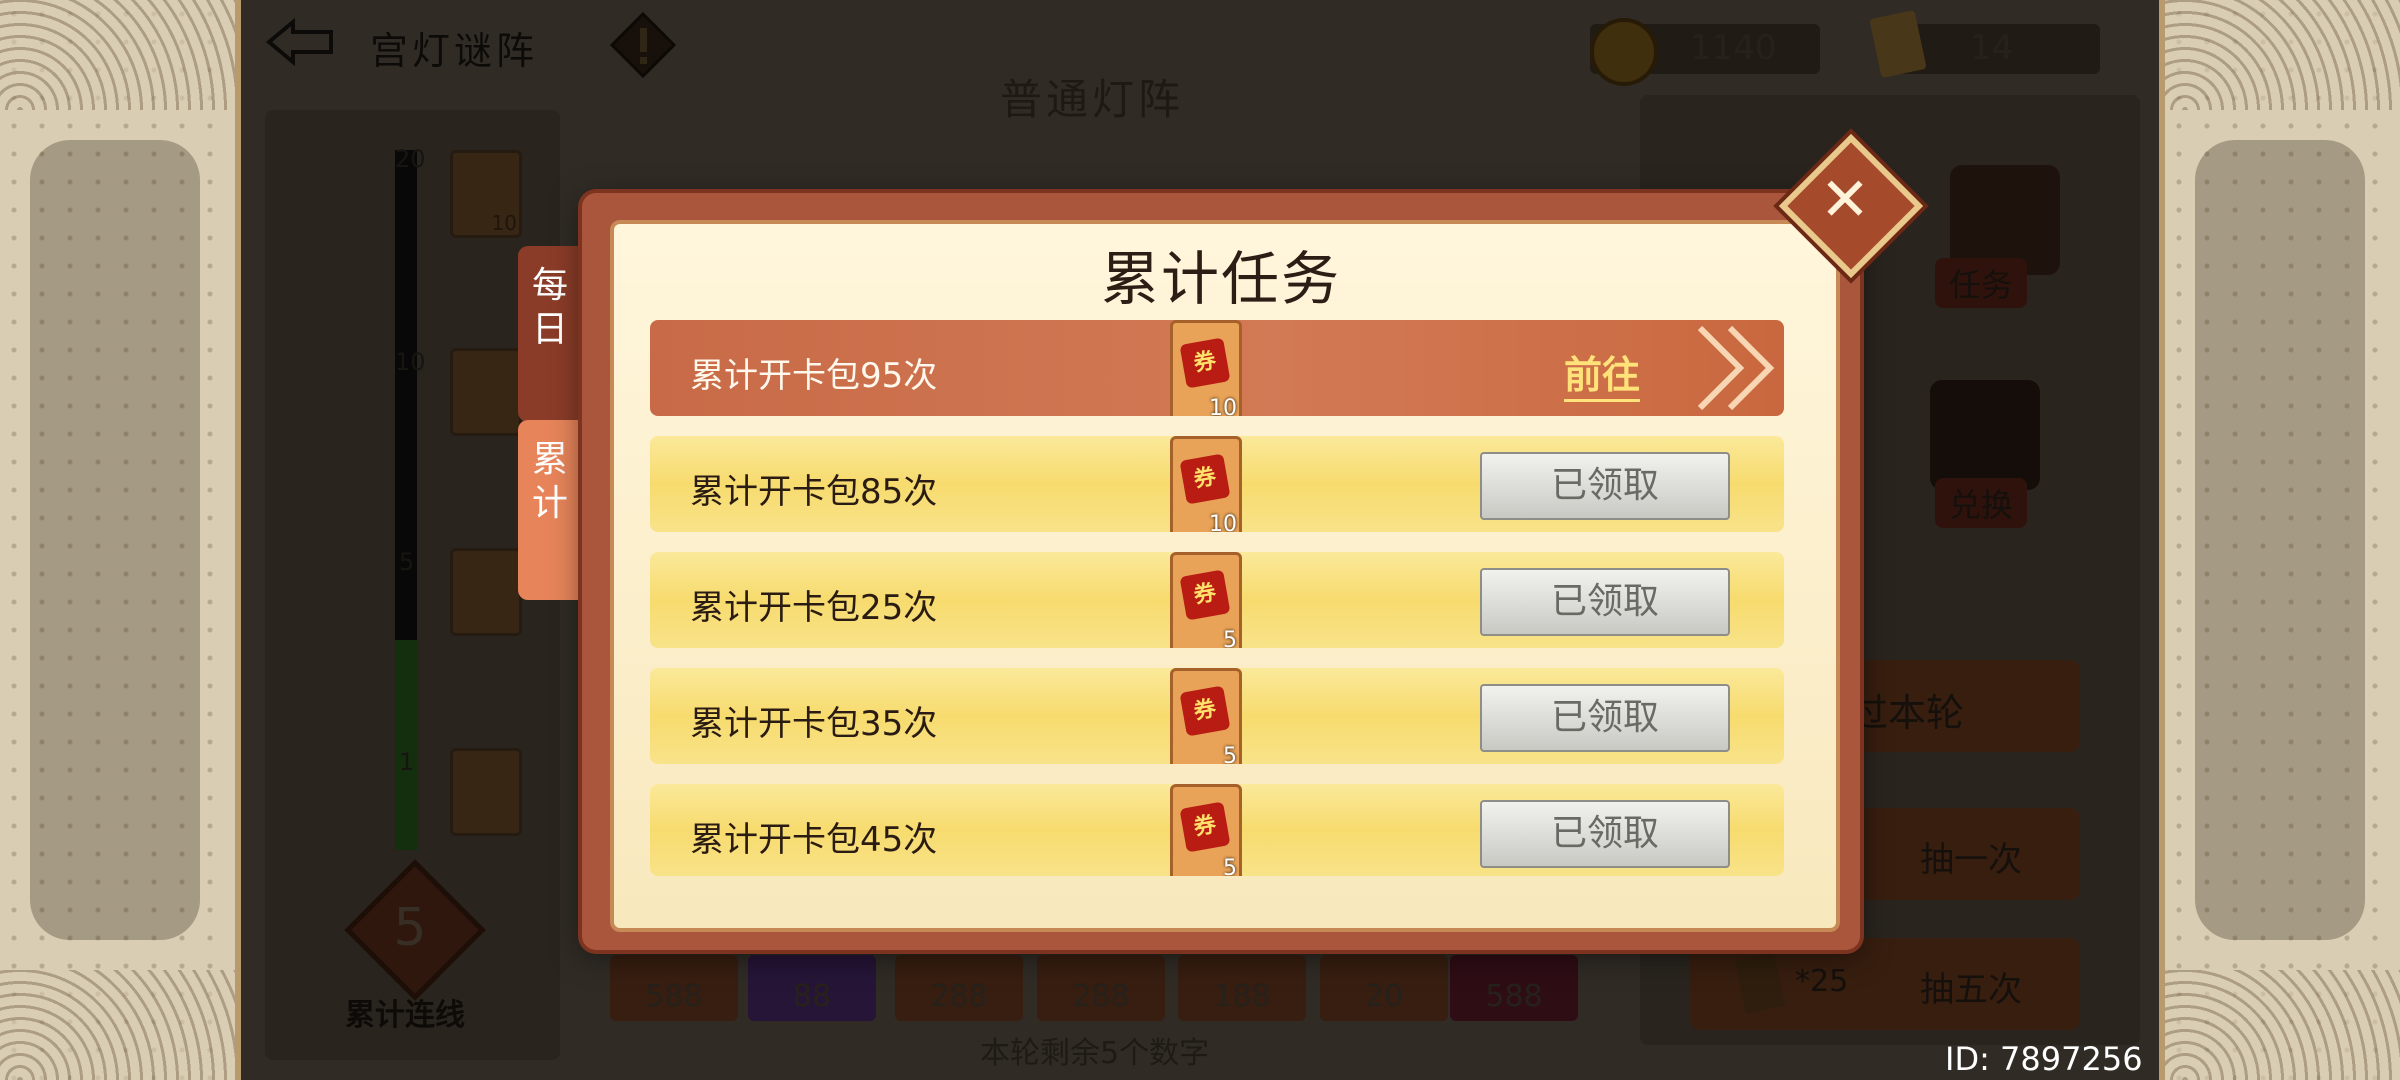  I want to click on task-label: 累计开卡包35次, so click(814, 724).